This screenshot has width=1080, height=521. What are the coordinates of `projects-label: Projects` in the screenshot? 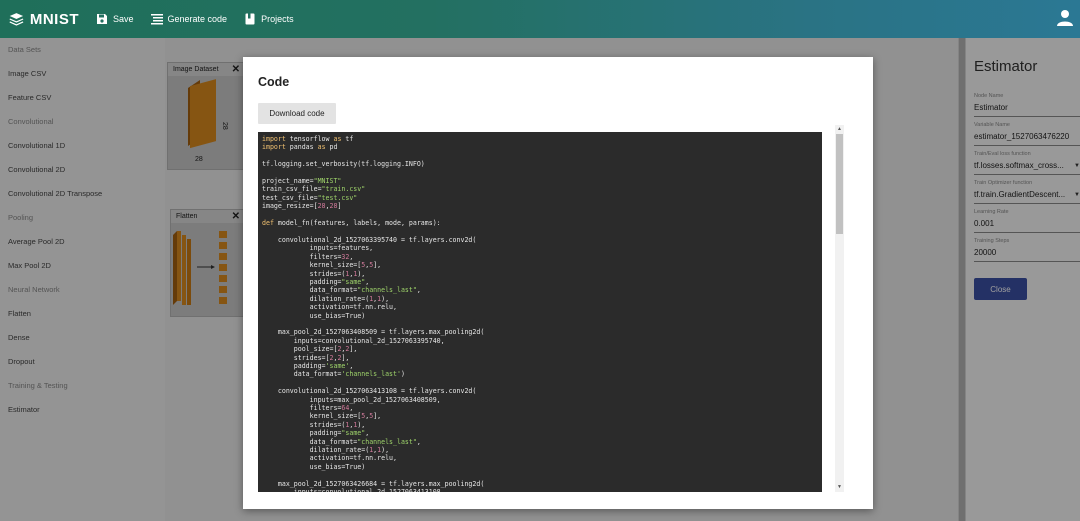 It's located at (277, 19).